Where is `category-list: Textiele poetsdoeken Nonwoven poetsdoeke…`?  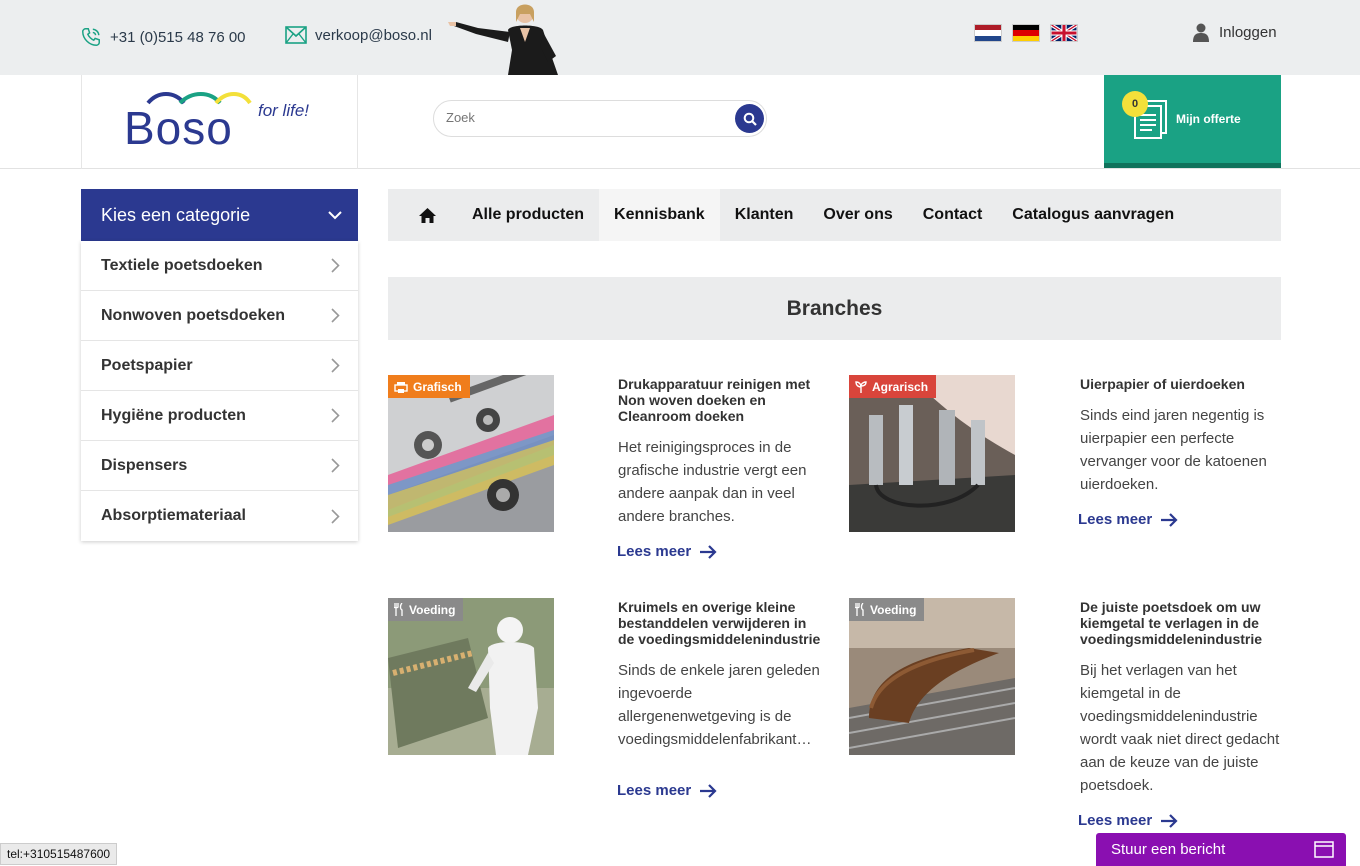
category-list: Textiele poetsdoeken Nonwoven poetsdoeke… is located at coordinates (219, 391).